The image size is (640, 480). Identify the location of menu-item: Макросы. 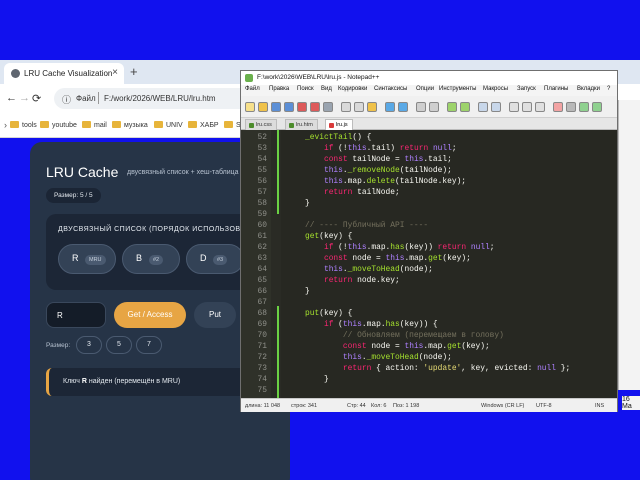
(495, 89).